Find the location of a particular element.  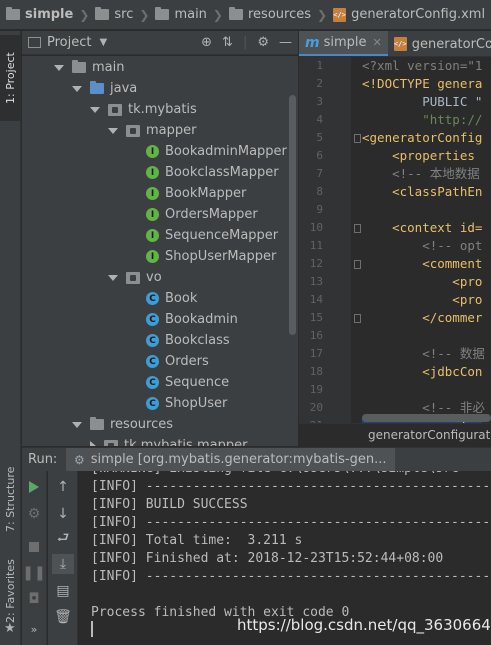

tree-item: resources is located at coordinates (122, 424).